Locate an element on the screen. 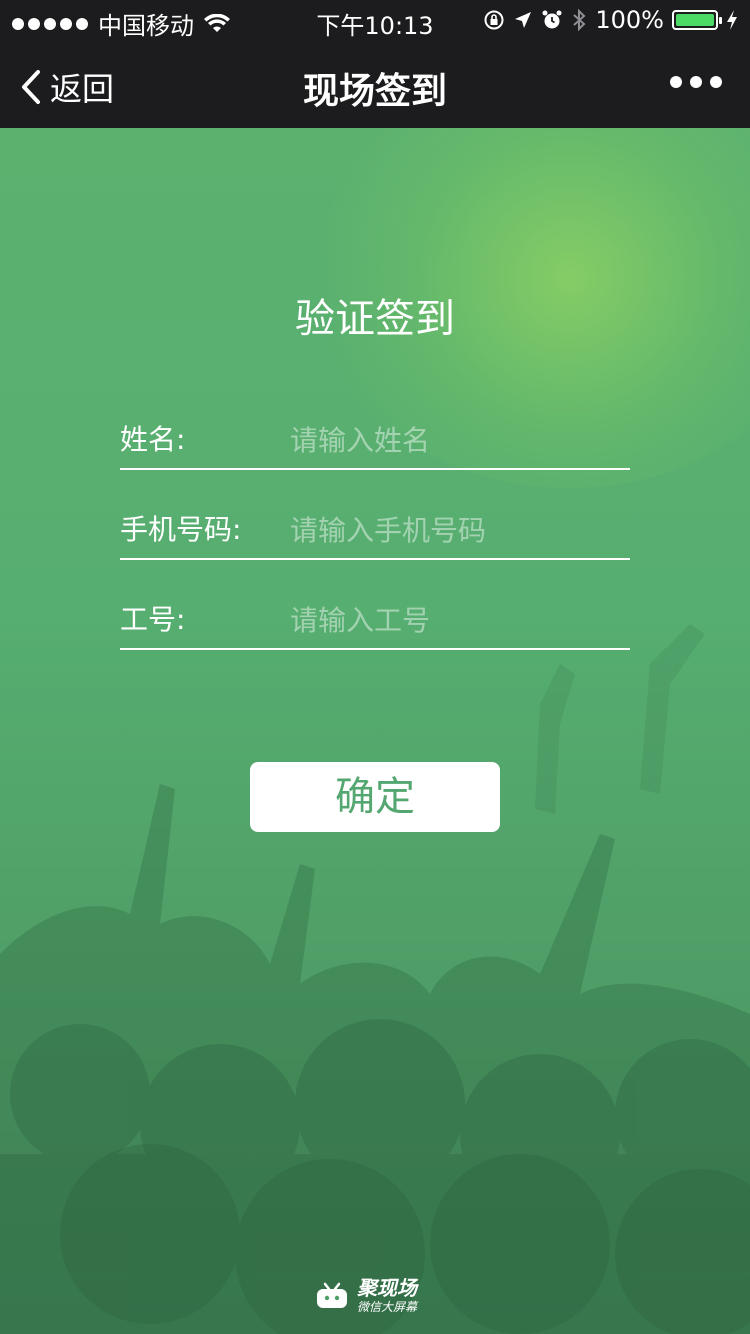 The image size is (750, 1334). nav-bar: 返回 现场签到 is located at coordinates (375, 84).